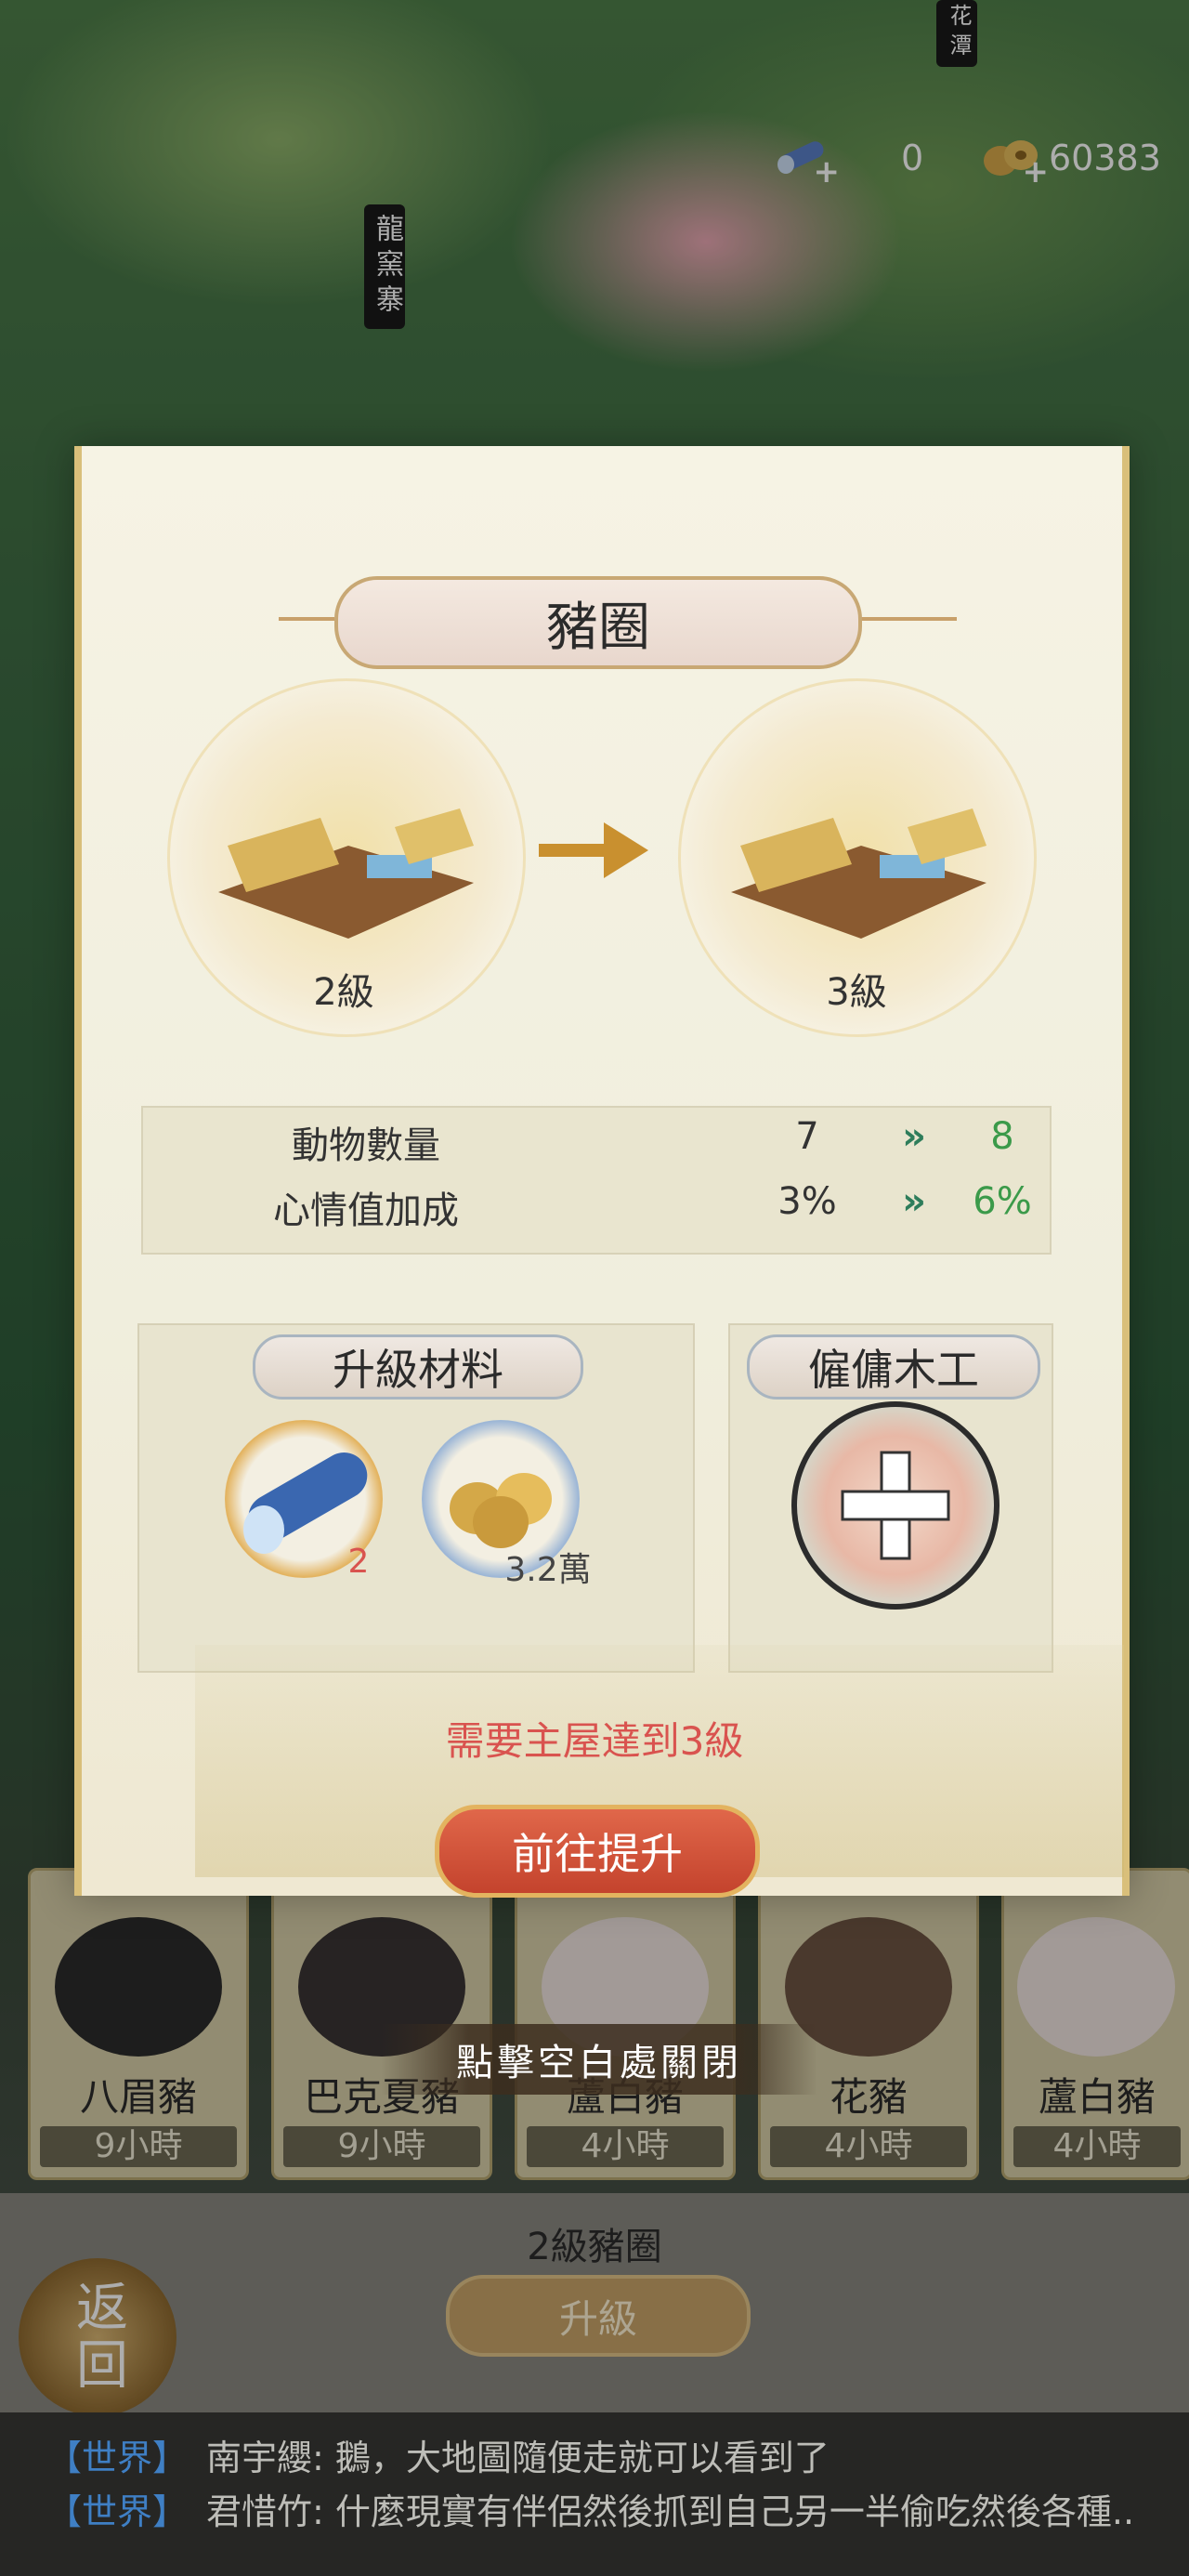 This screenshot has width=1189, height=2576. I want to click on chat-text: 君惜竹: 什麼現實有伴侶然後抓到自己另一半偷吃然後各種.., so click(671, 2511).